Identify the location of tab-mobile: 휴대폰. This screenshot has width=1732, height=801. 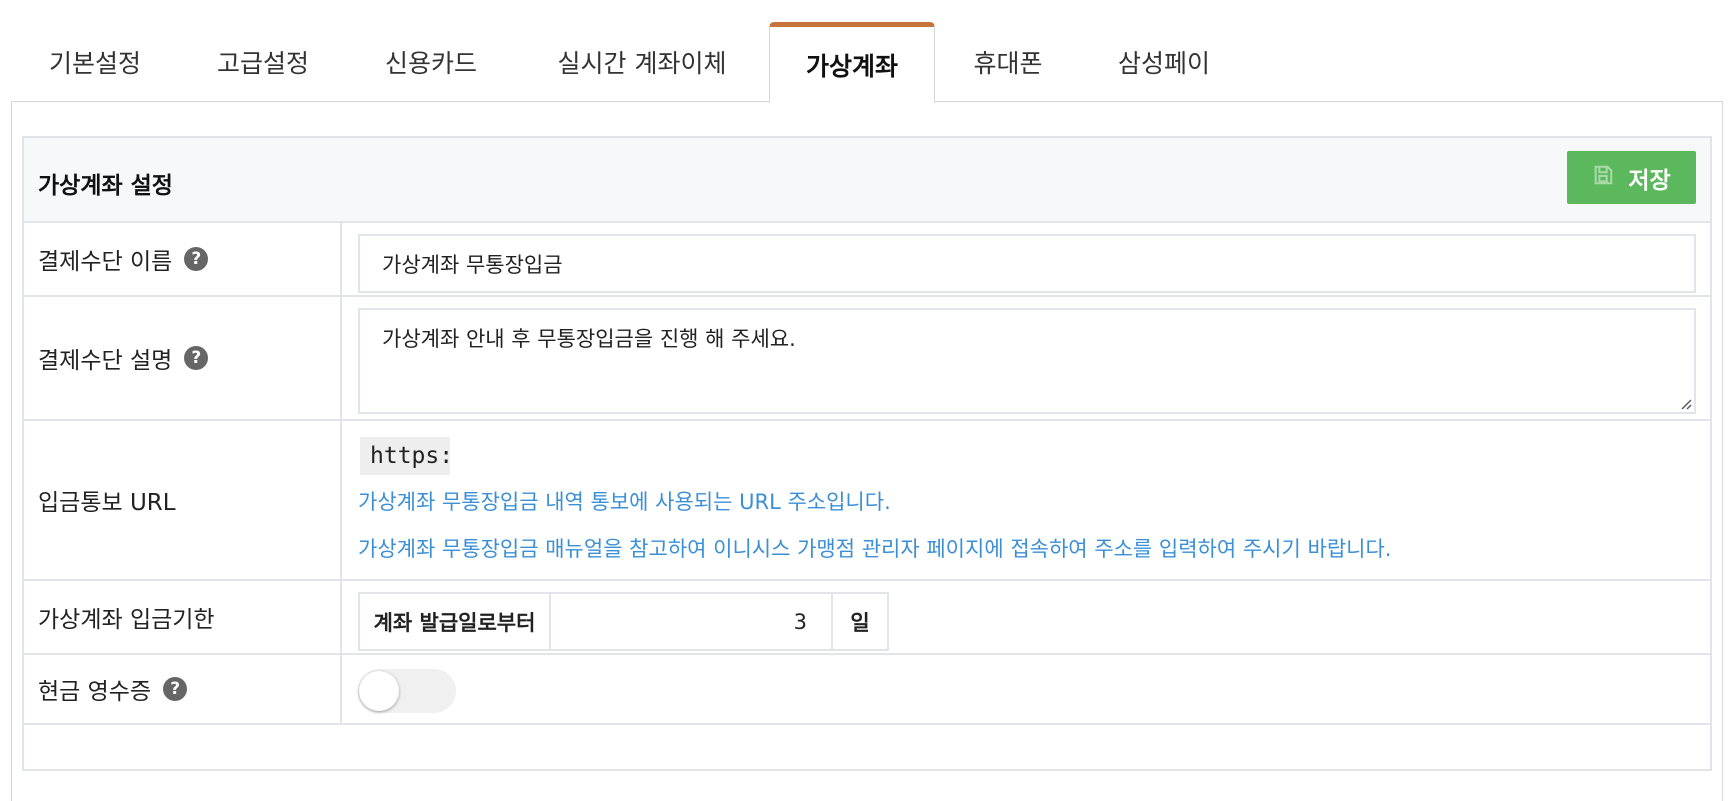
(1008, 62).